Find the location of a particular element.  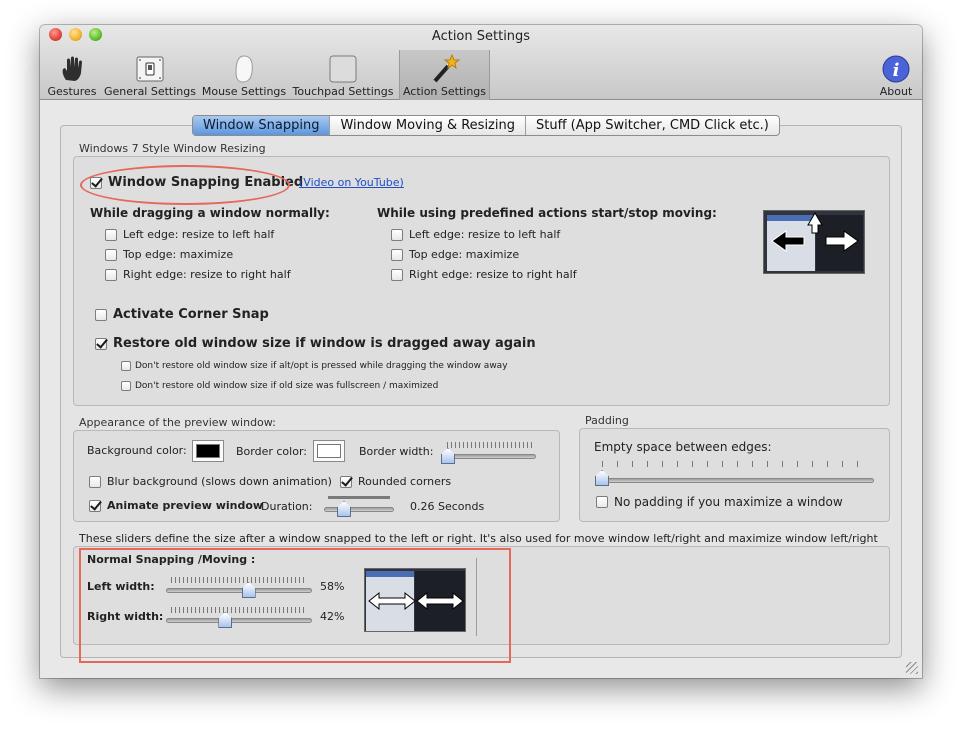

background-color-well is located at coordinates (208, 451).